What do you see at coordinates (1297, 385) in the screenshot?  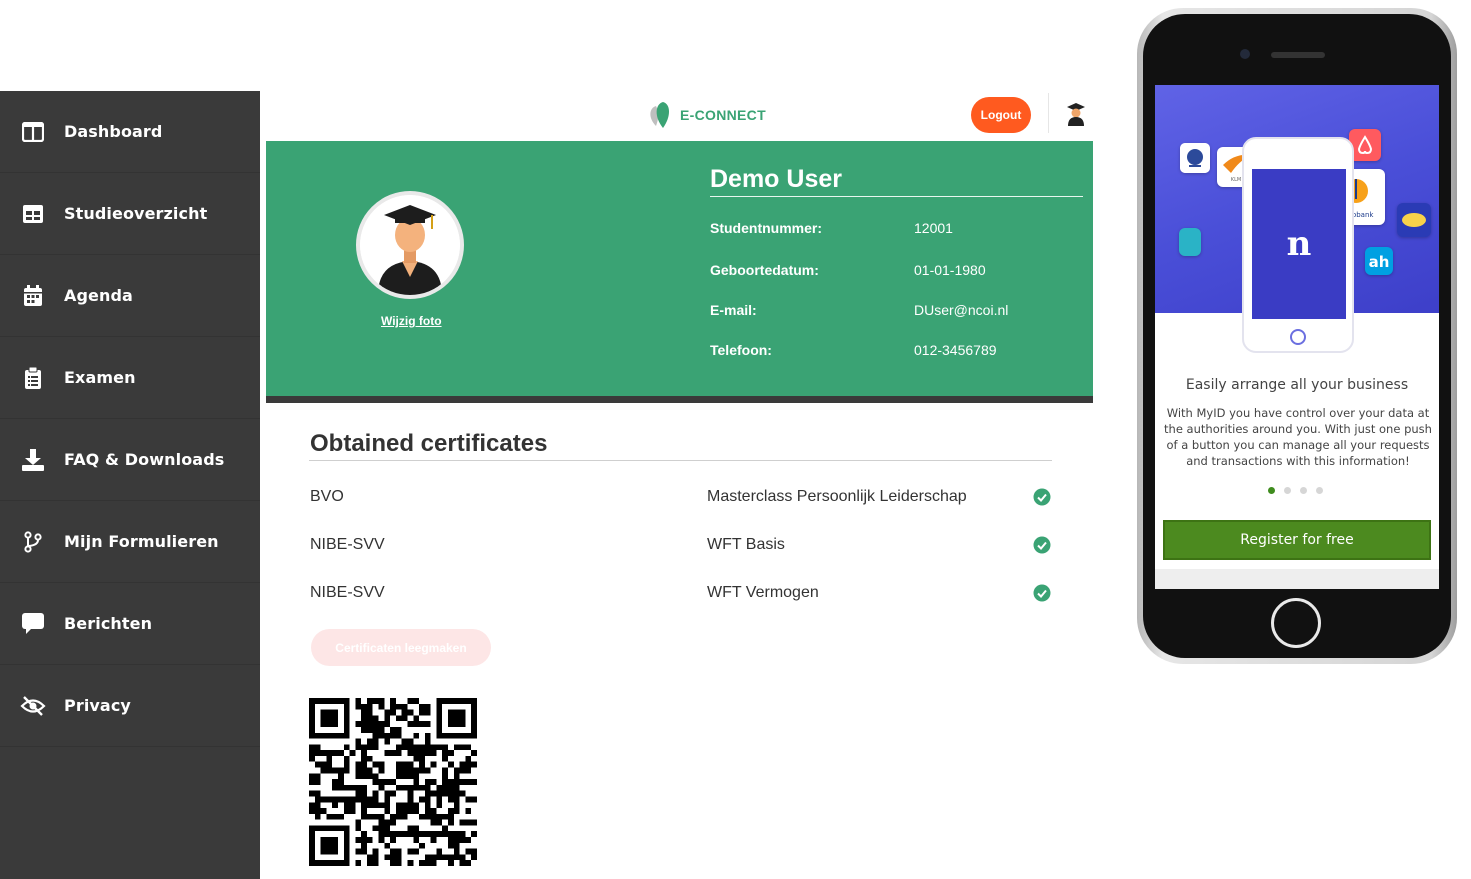 I see `onboarding-title: Easily arrange all your business` at bounding box center [1297, 385].